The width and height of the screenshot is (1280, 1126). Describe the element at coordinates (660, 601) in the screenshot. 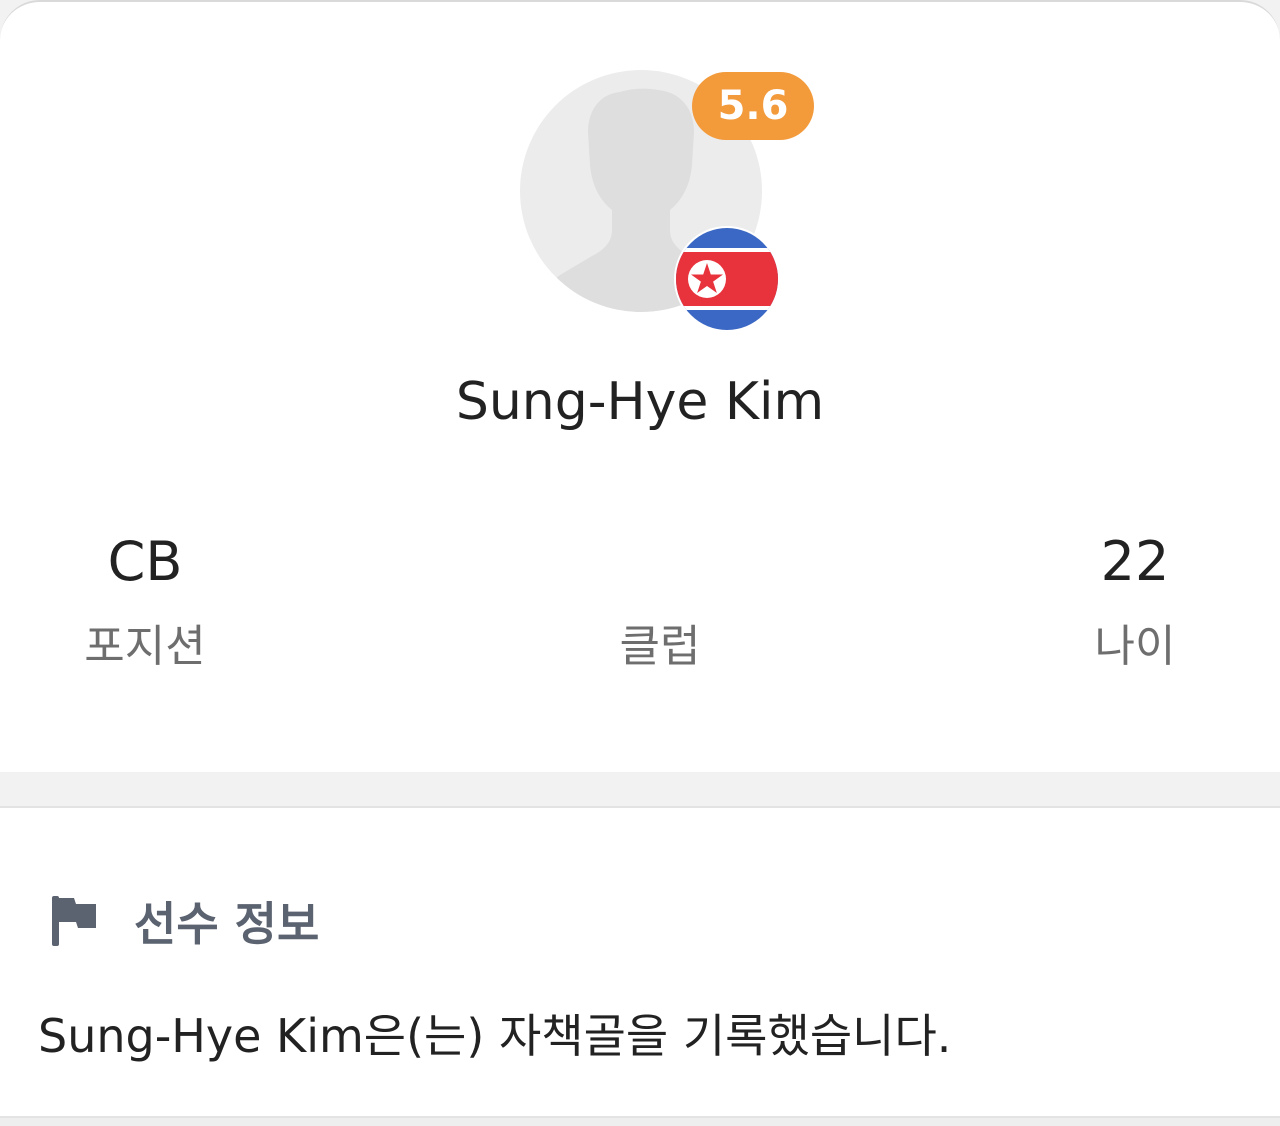

I see `stat-club: 클럽` at that location.